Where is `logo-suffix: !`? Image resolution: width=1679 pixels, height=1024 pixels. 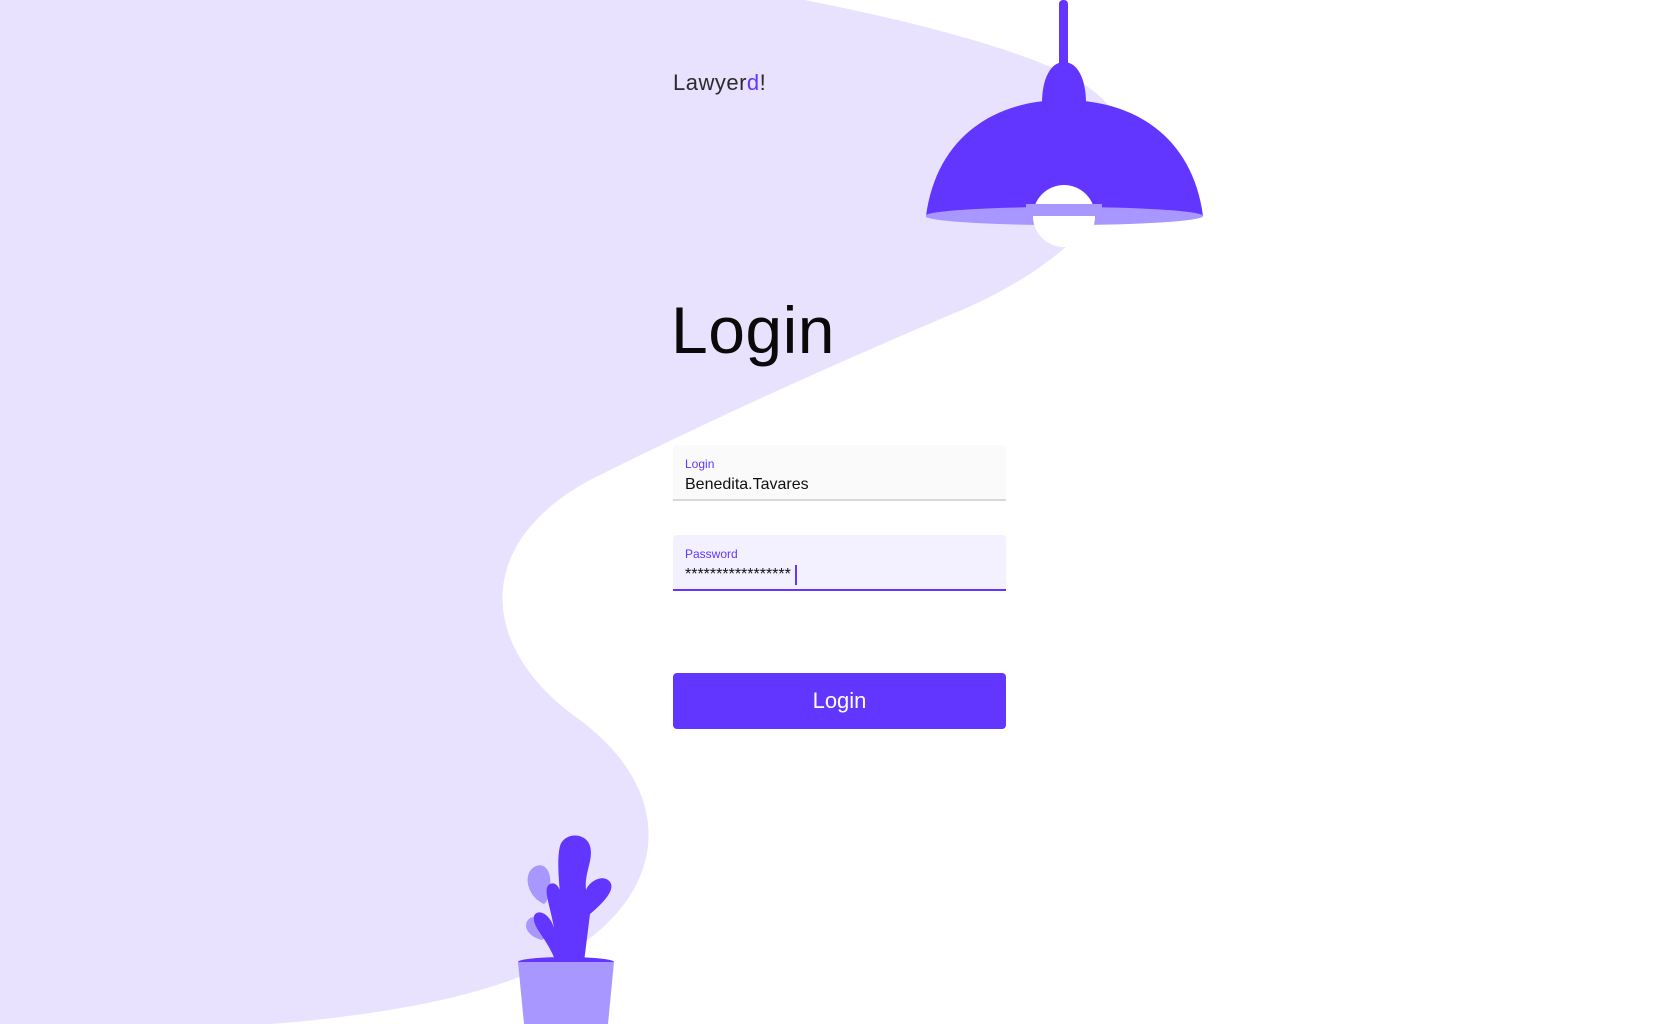
logo-suffix: ! is located at coordinates (763, 82).